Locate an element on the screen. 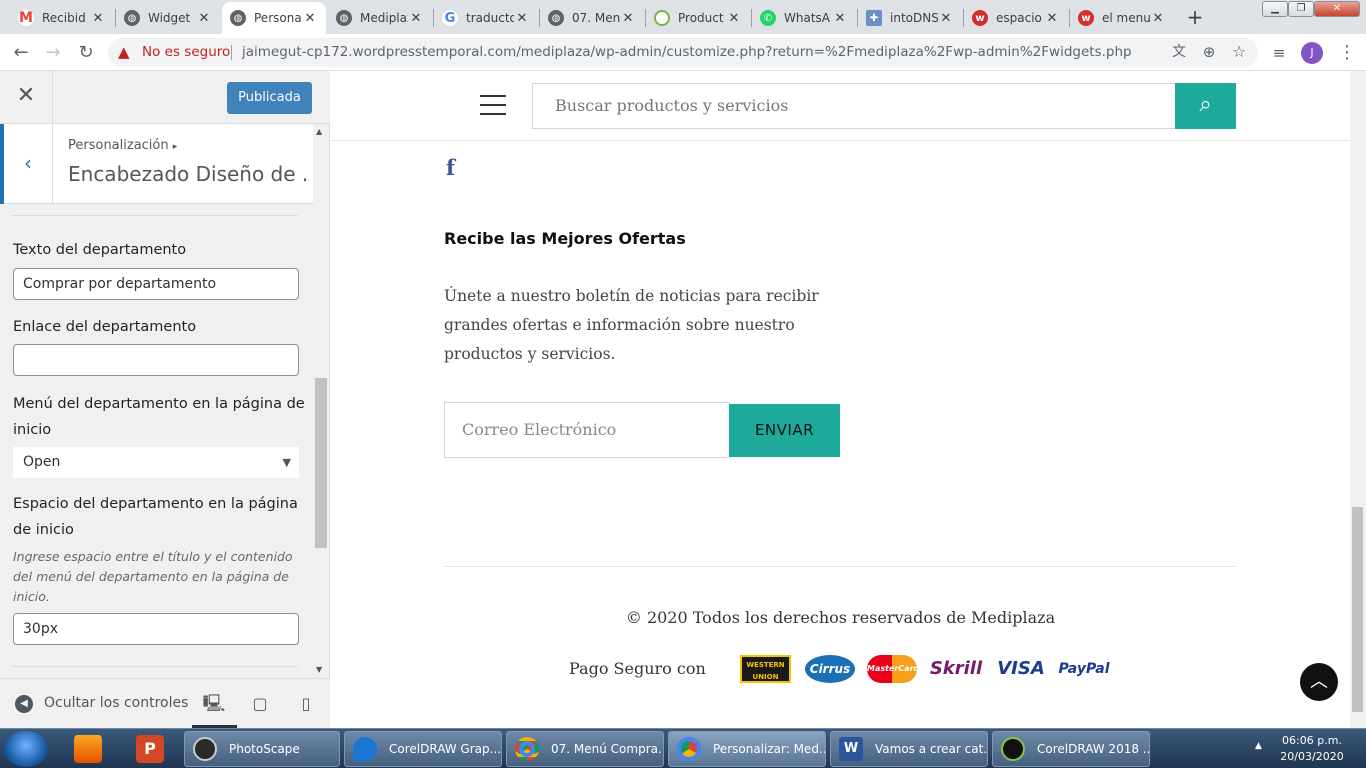 Image resolution: width=1366 pixels, height=768 pixels. back-arrow-icon: ← is located at coordinates (21, 53).